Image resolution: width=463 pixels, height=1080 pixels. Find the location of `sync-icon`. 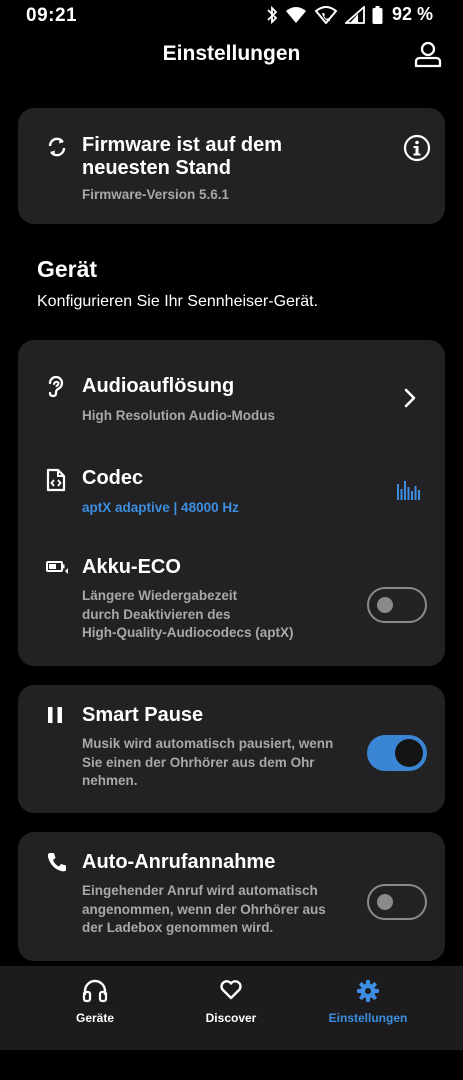

sync-icon is located at coordinates (57, 147).